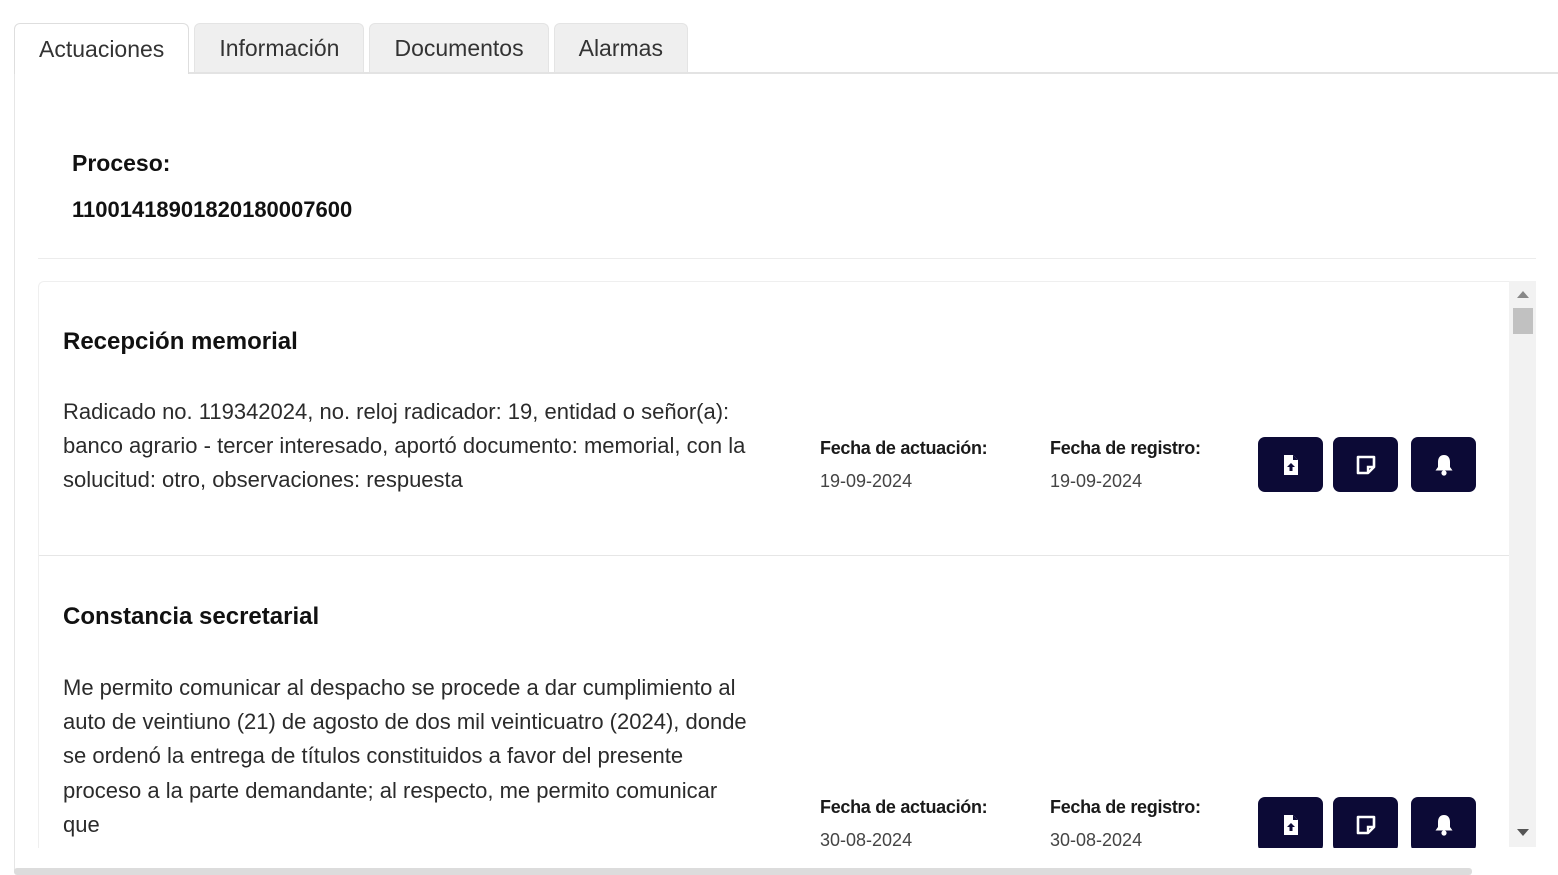 Image resolution: width=1558 pixels, height=875 pixels. I want to click on fecha-registro-value: 19-09-2024, so click(1096, 481).